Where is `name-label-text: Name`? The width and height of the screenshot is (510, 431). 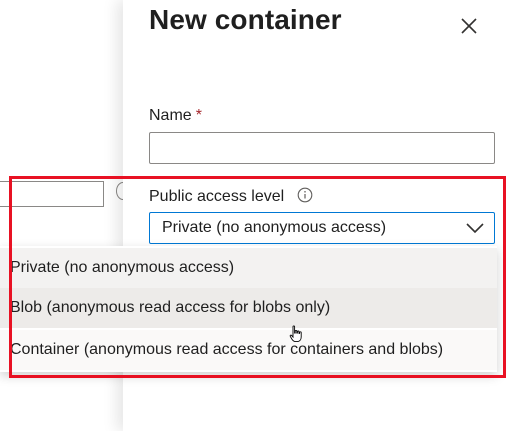 name-label-text: Name is located at coordinates (170, 115).